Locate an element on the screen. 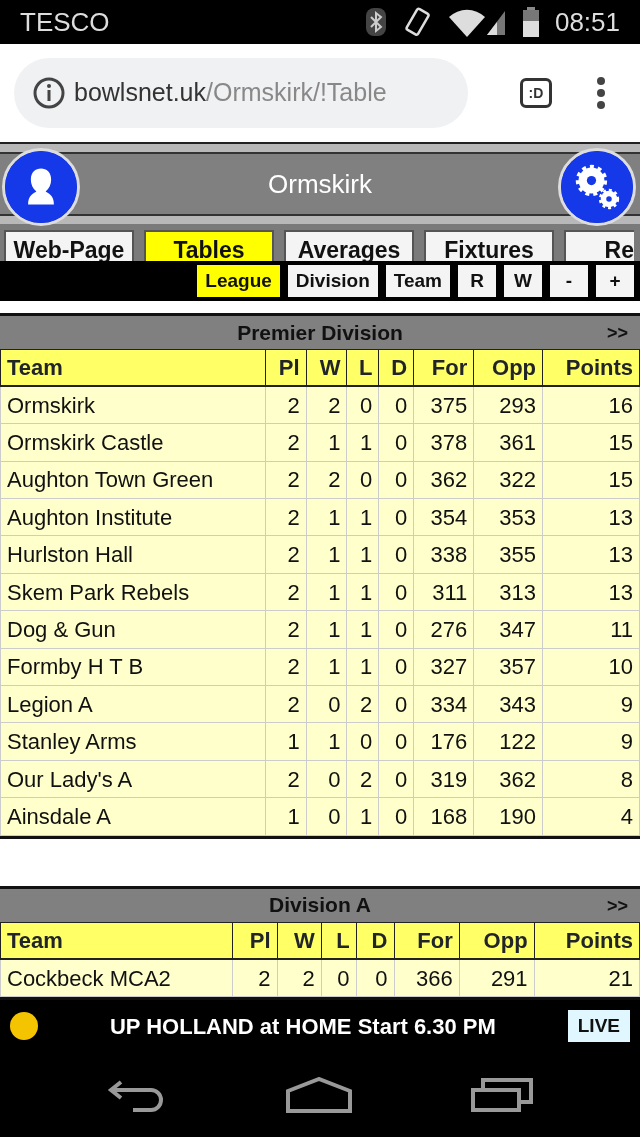  phone-vibrate-icon is located at coordinates (417, 22).